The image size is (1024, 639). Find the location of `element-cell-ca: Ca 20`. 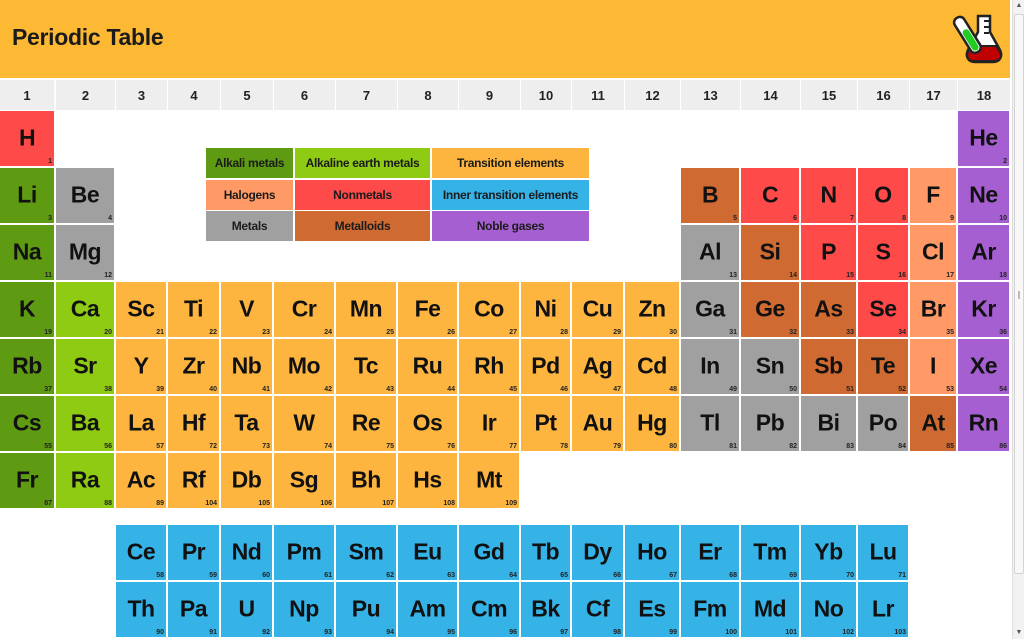

element-cell-ca: Ca 20 is located at coordinates (85, 309).